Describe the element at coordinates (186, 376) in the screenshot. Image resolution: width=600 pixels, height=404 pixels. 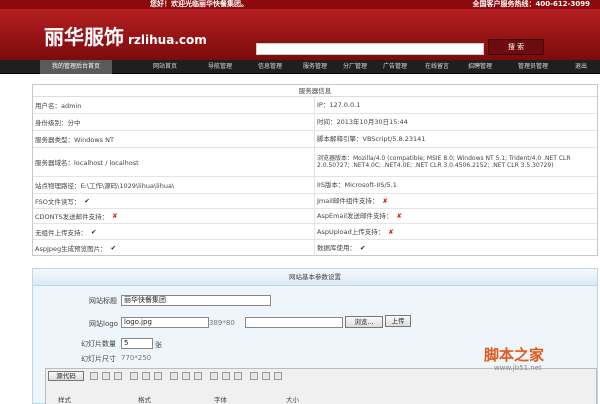
I see `italic-icon` at that location.